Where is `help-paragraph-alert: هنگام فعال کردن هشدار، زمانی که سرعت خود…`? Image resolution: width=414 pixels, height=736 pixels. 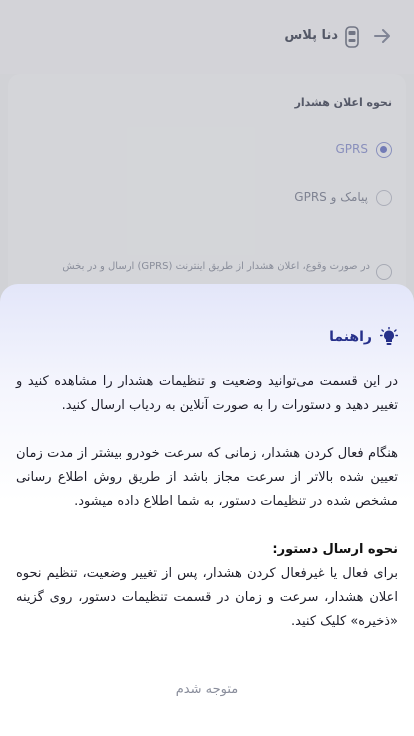 help-paragraph-alert: هنگام فعال کردن هشدار، زمانی که سرعت خود… is located at coordinates (207, 477).